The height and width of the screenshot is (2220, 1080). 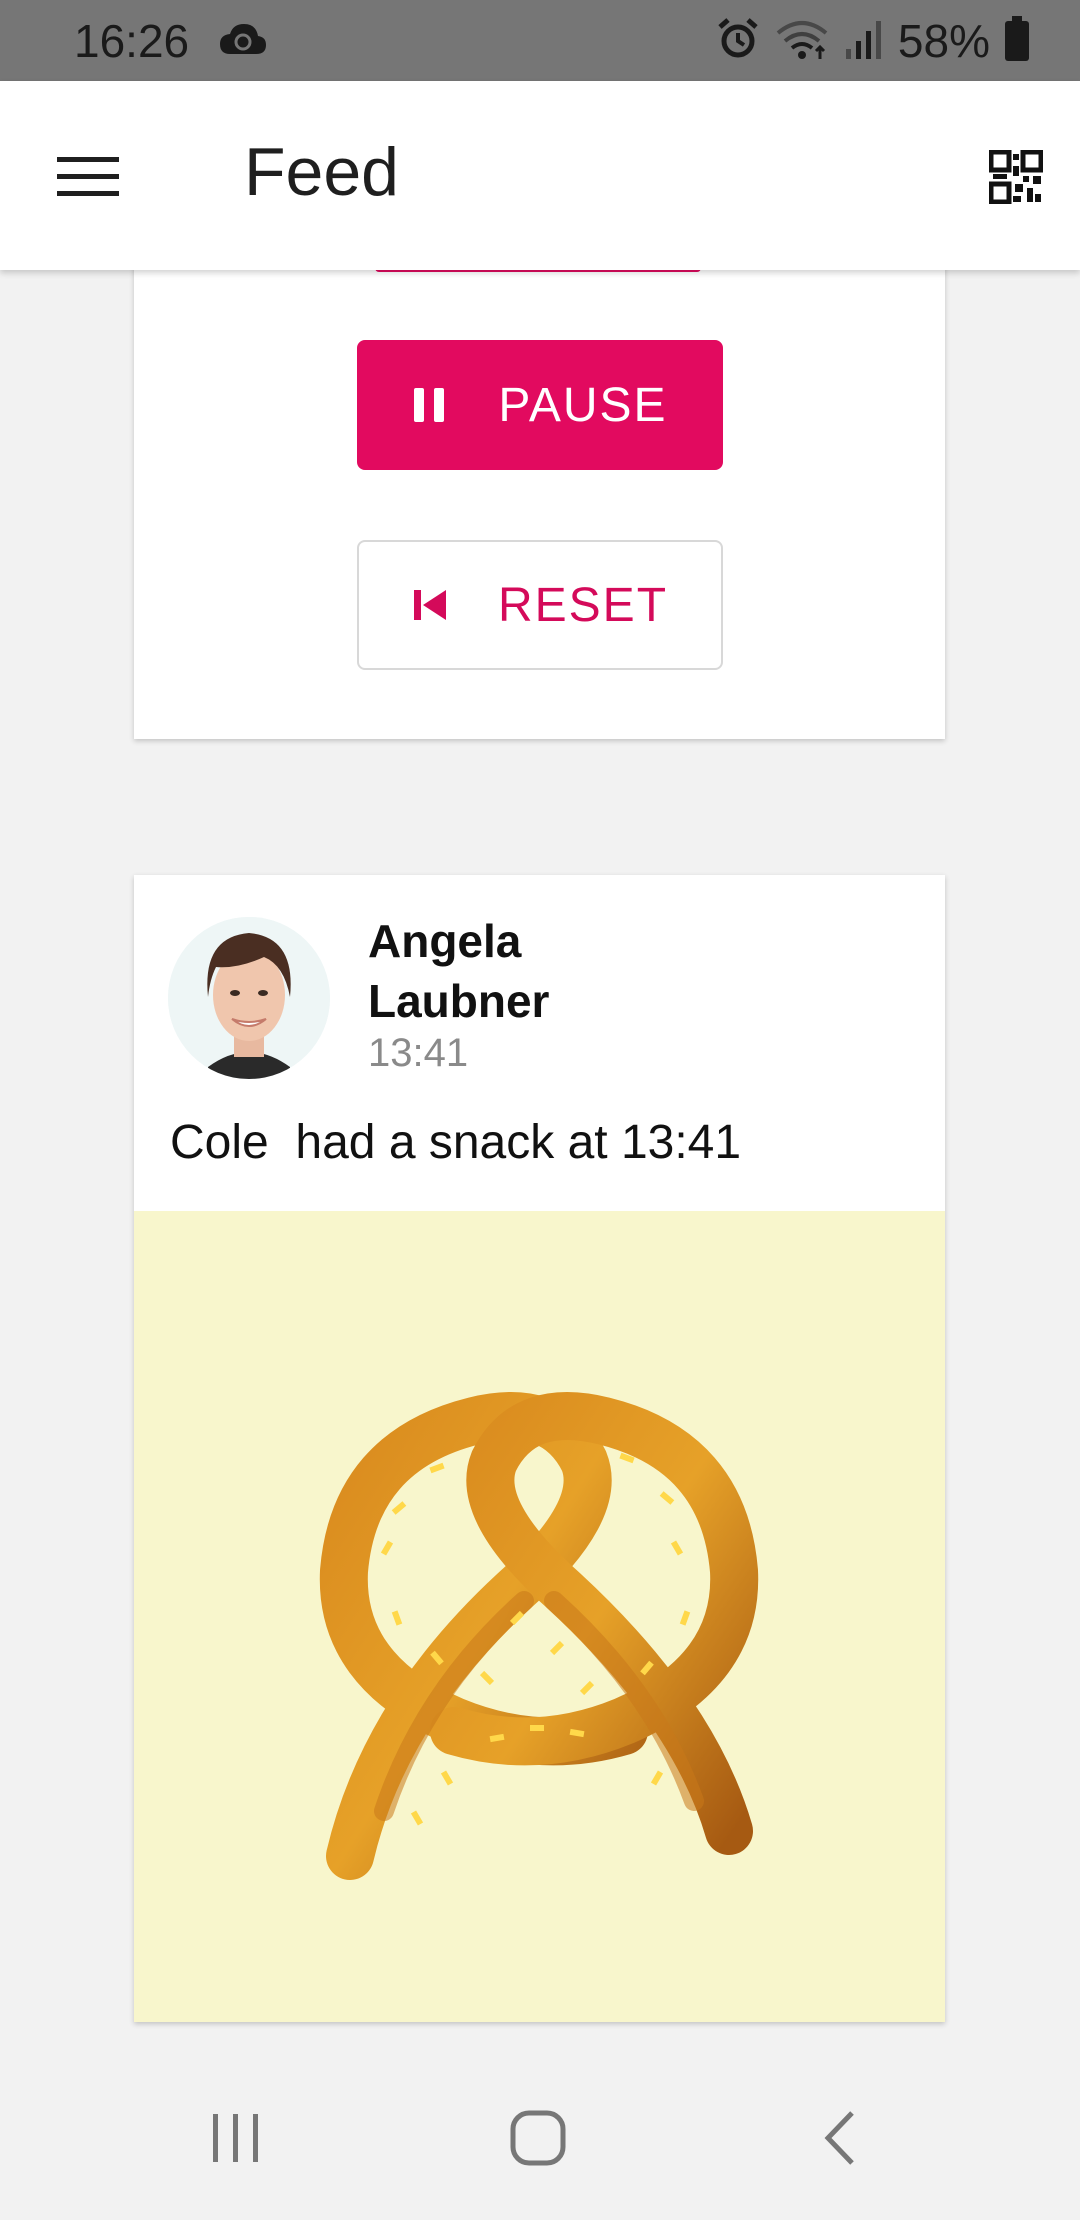 I want to click on page-title: Feed, so click(x=321, y=172).